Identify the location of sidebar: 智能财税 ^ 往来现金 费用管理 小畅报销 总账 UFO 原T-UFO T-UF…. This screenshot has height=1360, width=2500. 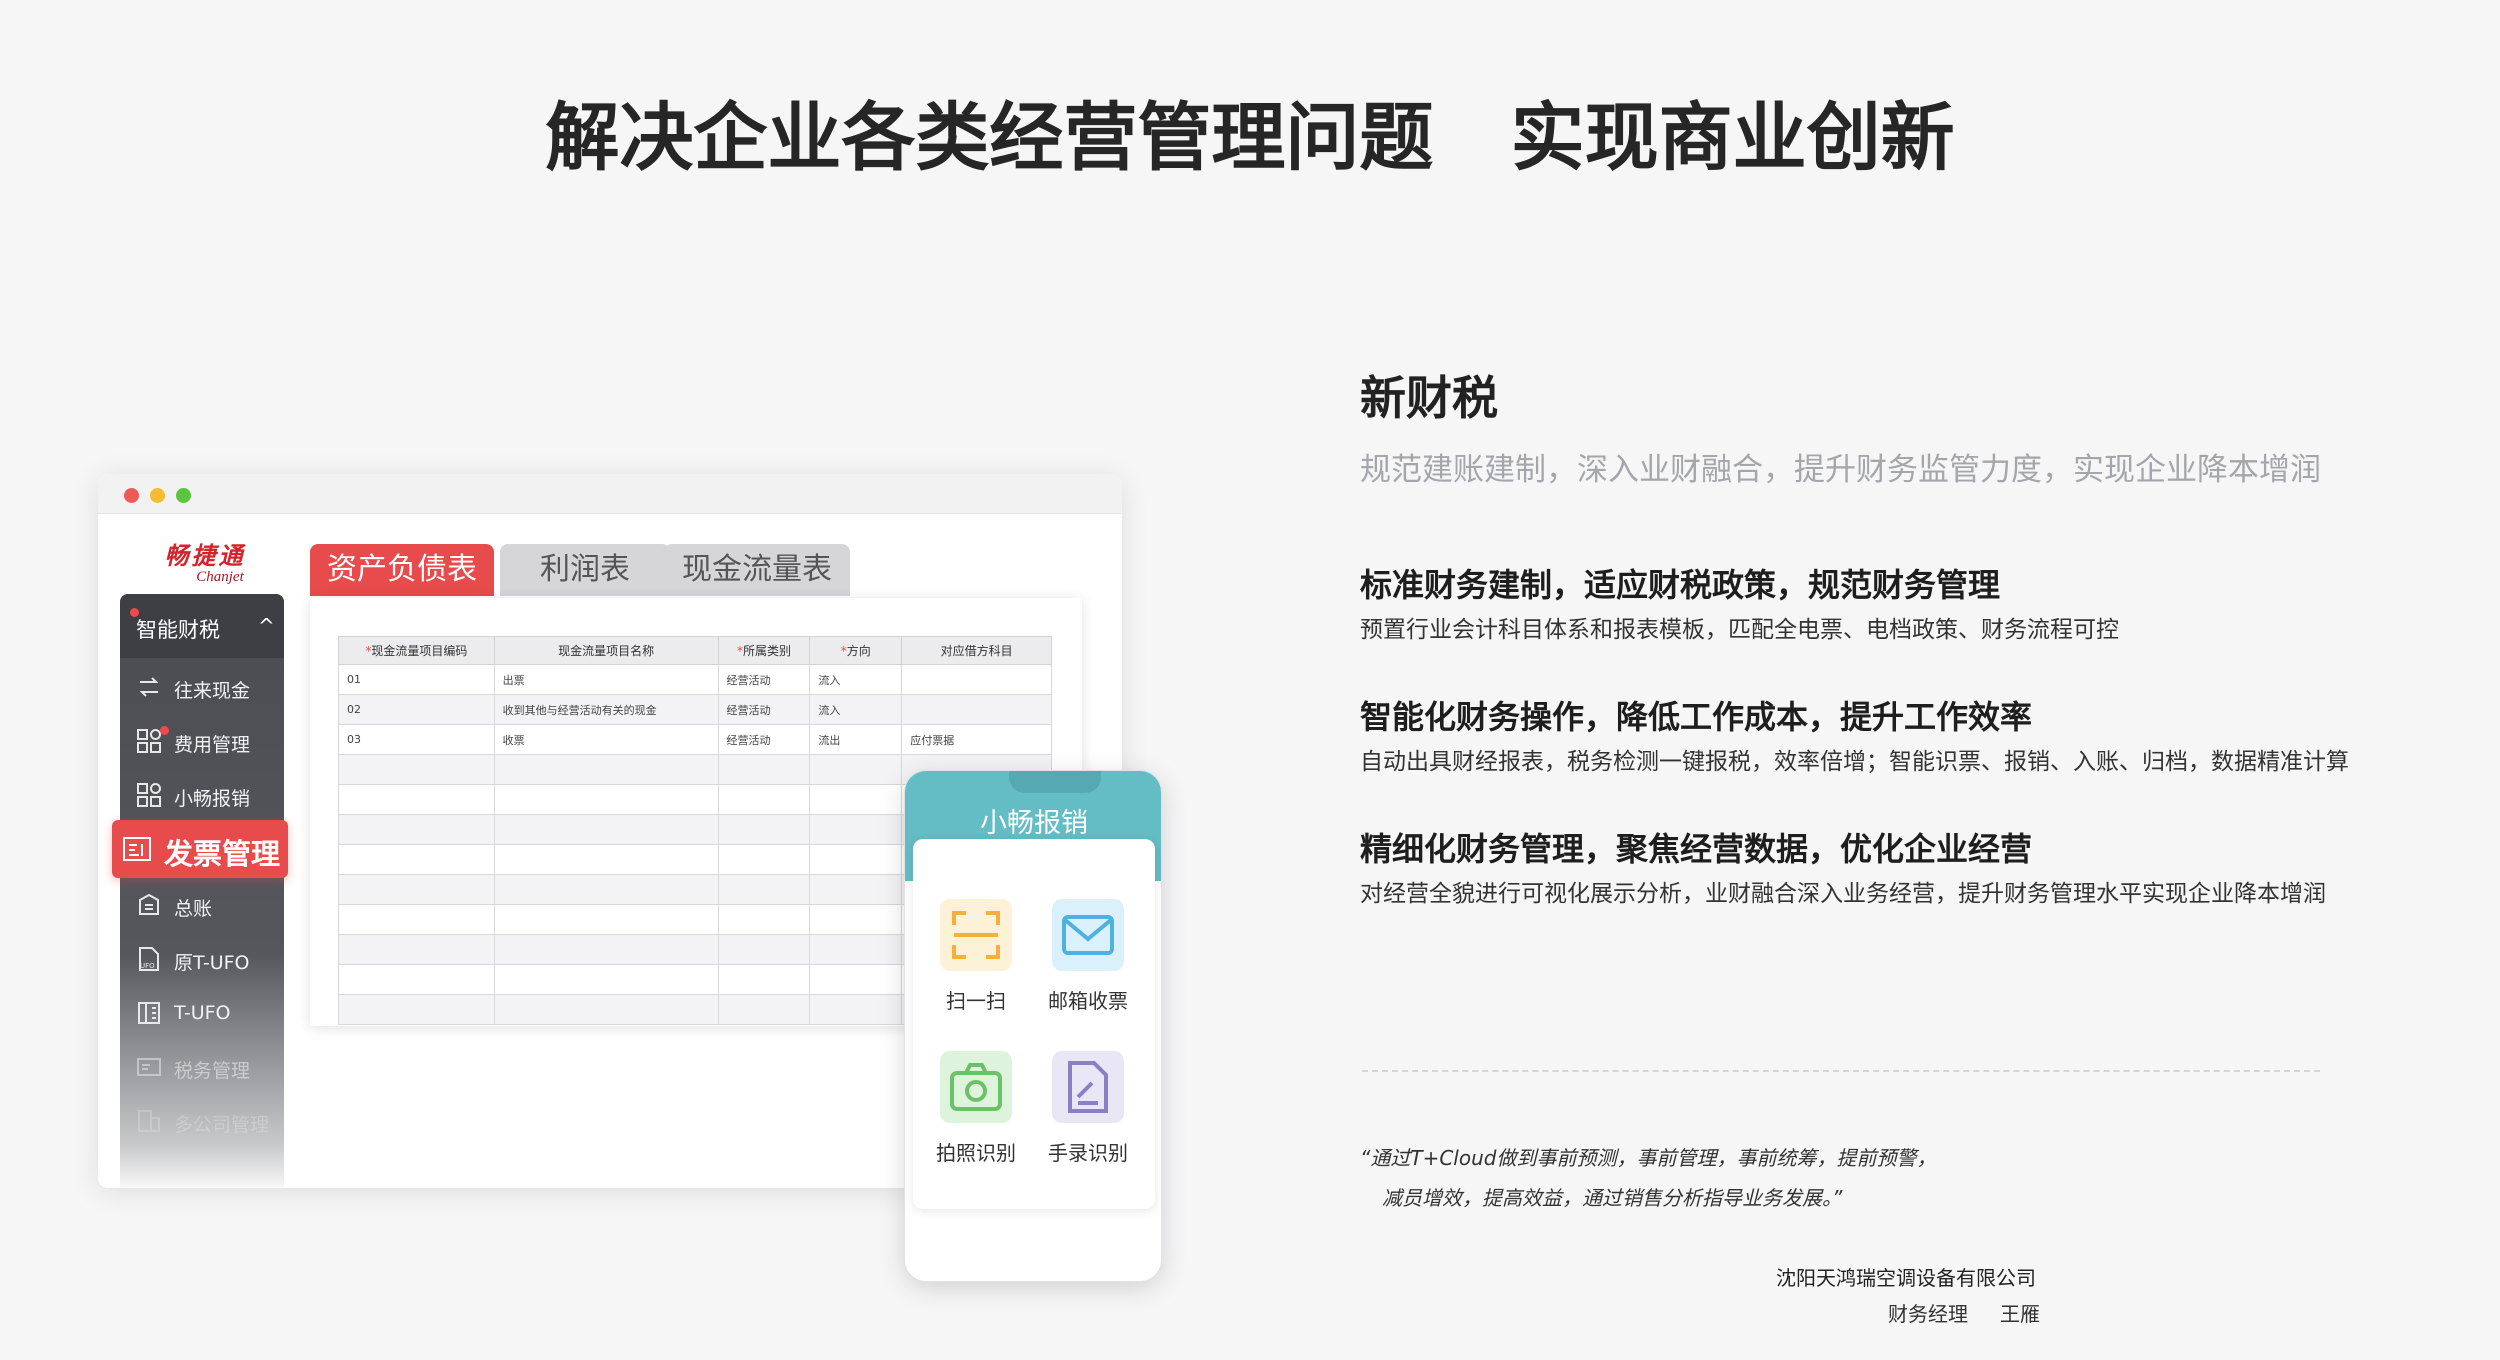
(202, 891).